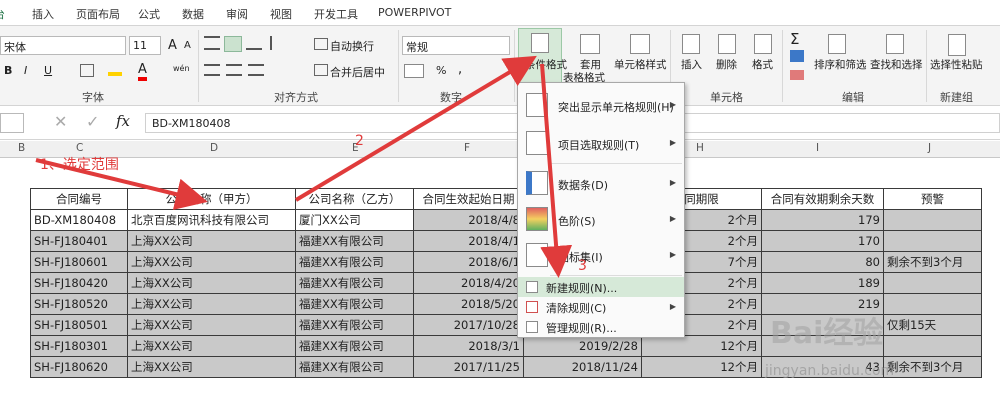 Image resolution: width=1000 pixels, height=402 pixels. What do you see at coordinates (359, 141) in the screenshot?
I see `annotation-step-2: 2` at bounding box center [359, 141].